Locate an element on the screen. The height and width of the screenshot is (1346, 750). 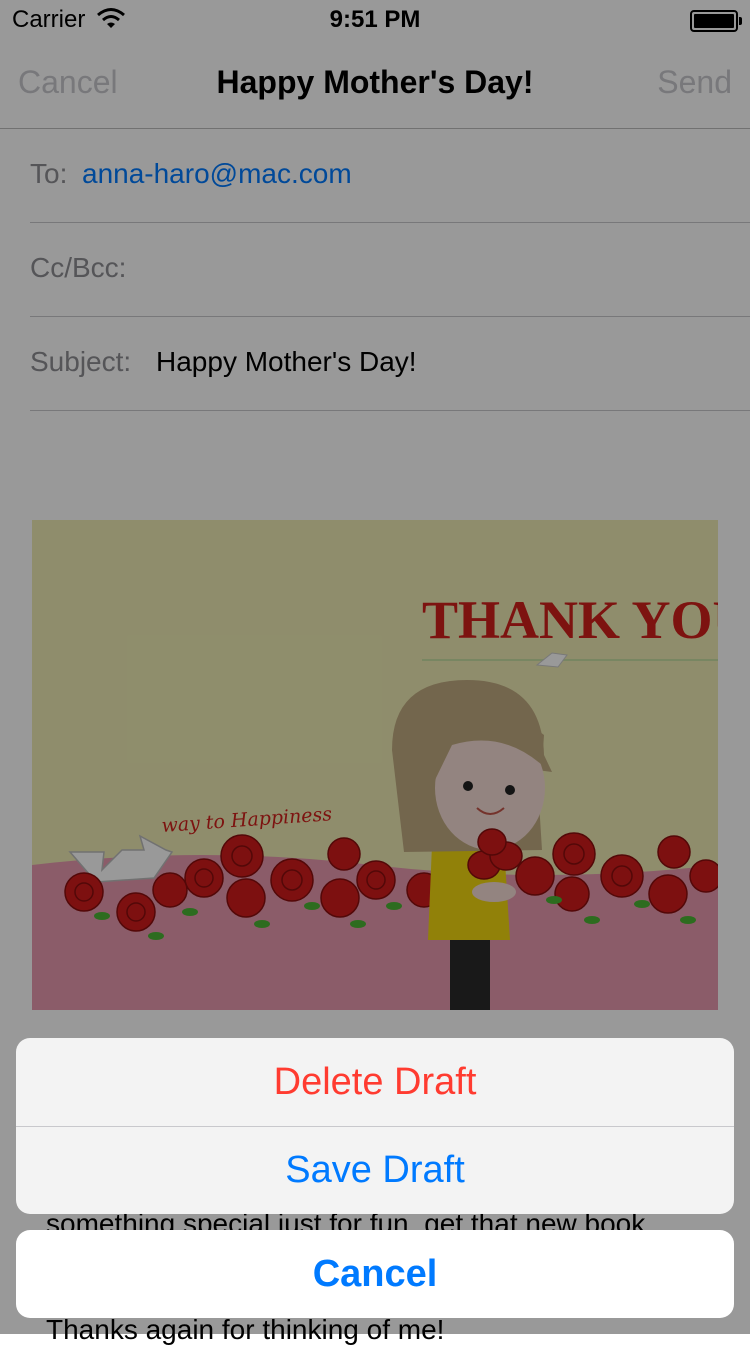
delete-draft-button: Delete Draft is located at coordinates (375, 1082).